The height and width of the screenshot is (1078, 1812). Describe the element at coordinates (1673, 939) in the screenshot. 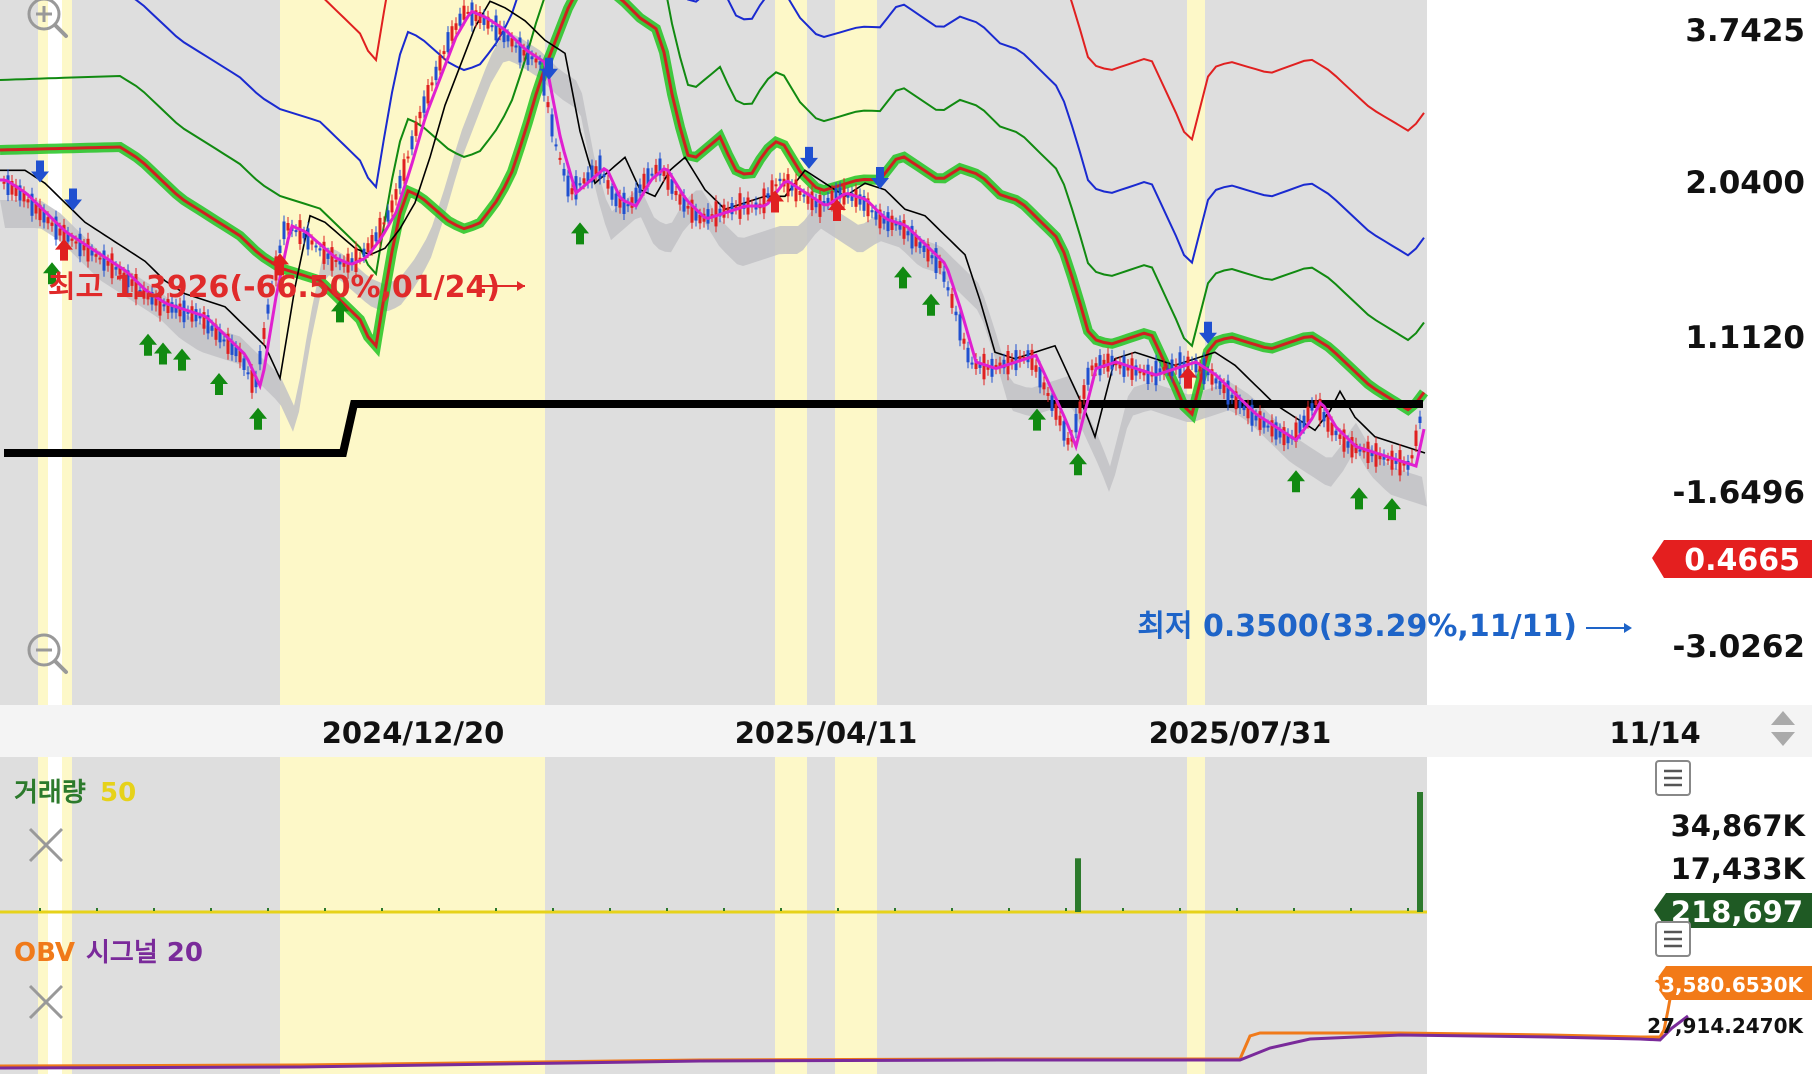

I see `menu-obv-icon` at that location.